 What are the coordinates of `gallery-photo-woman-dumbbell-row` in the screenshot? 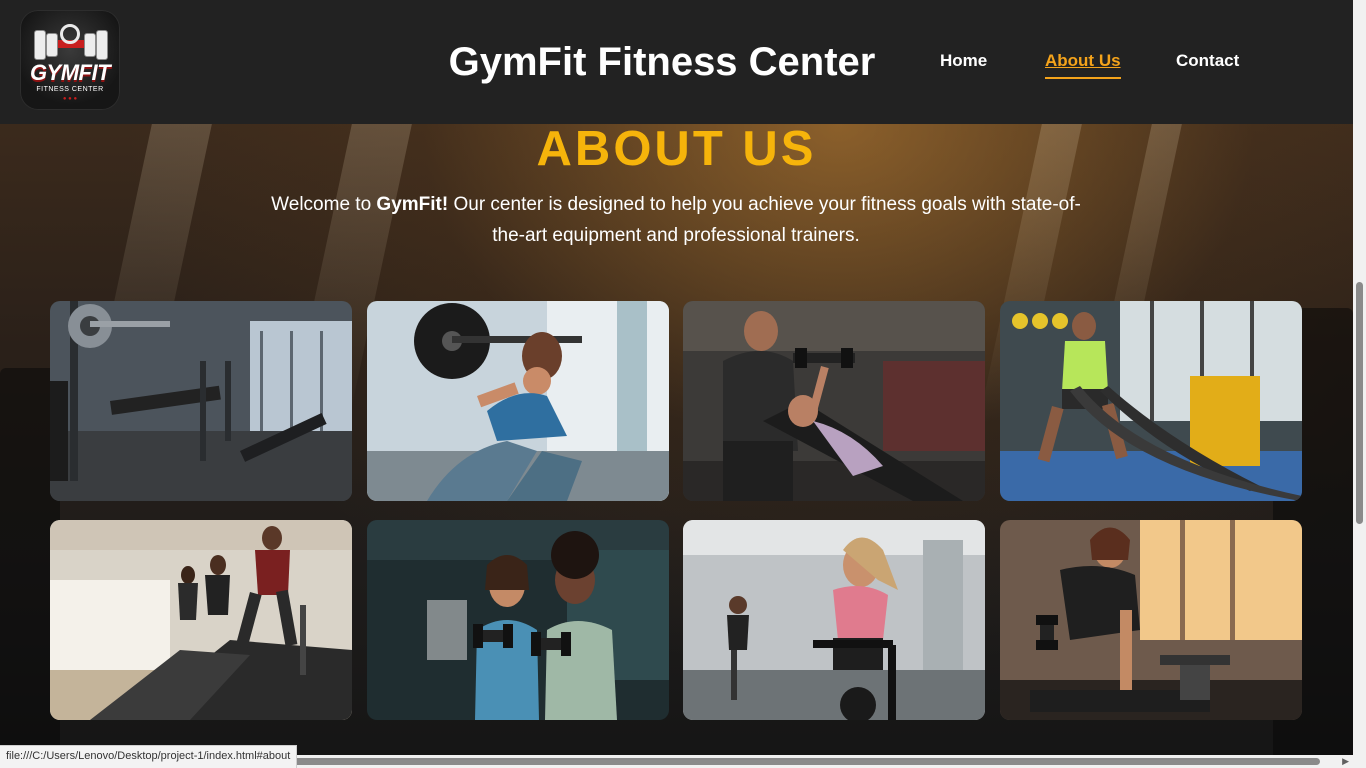 It's located at (1151, 620).